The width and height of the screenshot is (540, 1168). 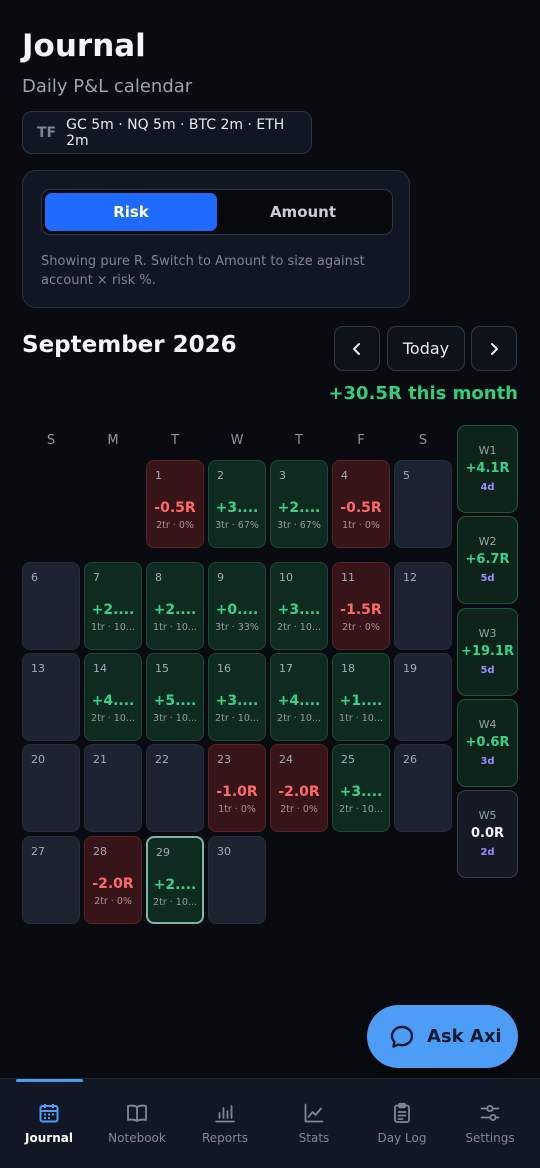 I want to click on page-subtitle: Daily P&L calendar, so click(x=107, y=86).